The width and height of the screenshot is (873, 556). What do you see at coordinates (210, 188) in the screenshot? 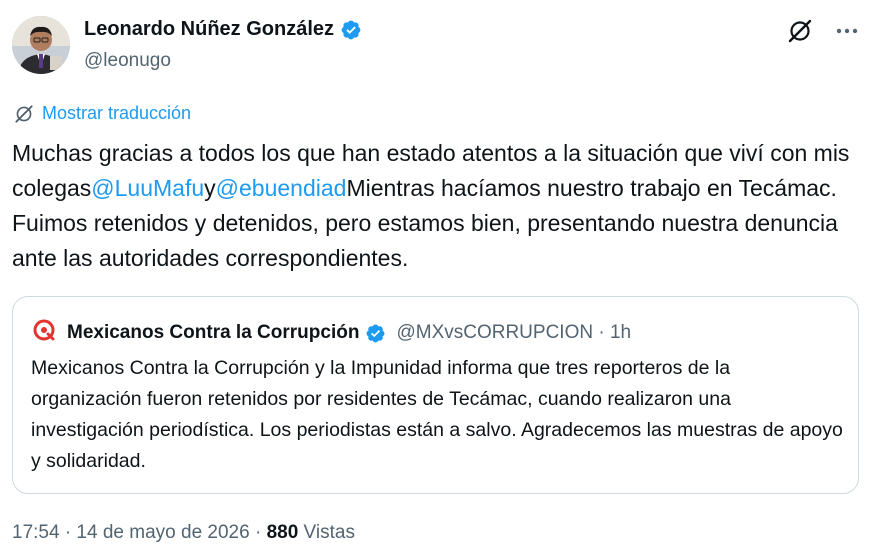
I see `tweet-text-part2: y` at bounding box center [210, 188].